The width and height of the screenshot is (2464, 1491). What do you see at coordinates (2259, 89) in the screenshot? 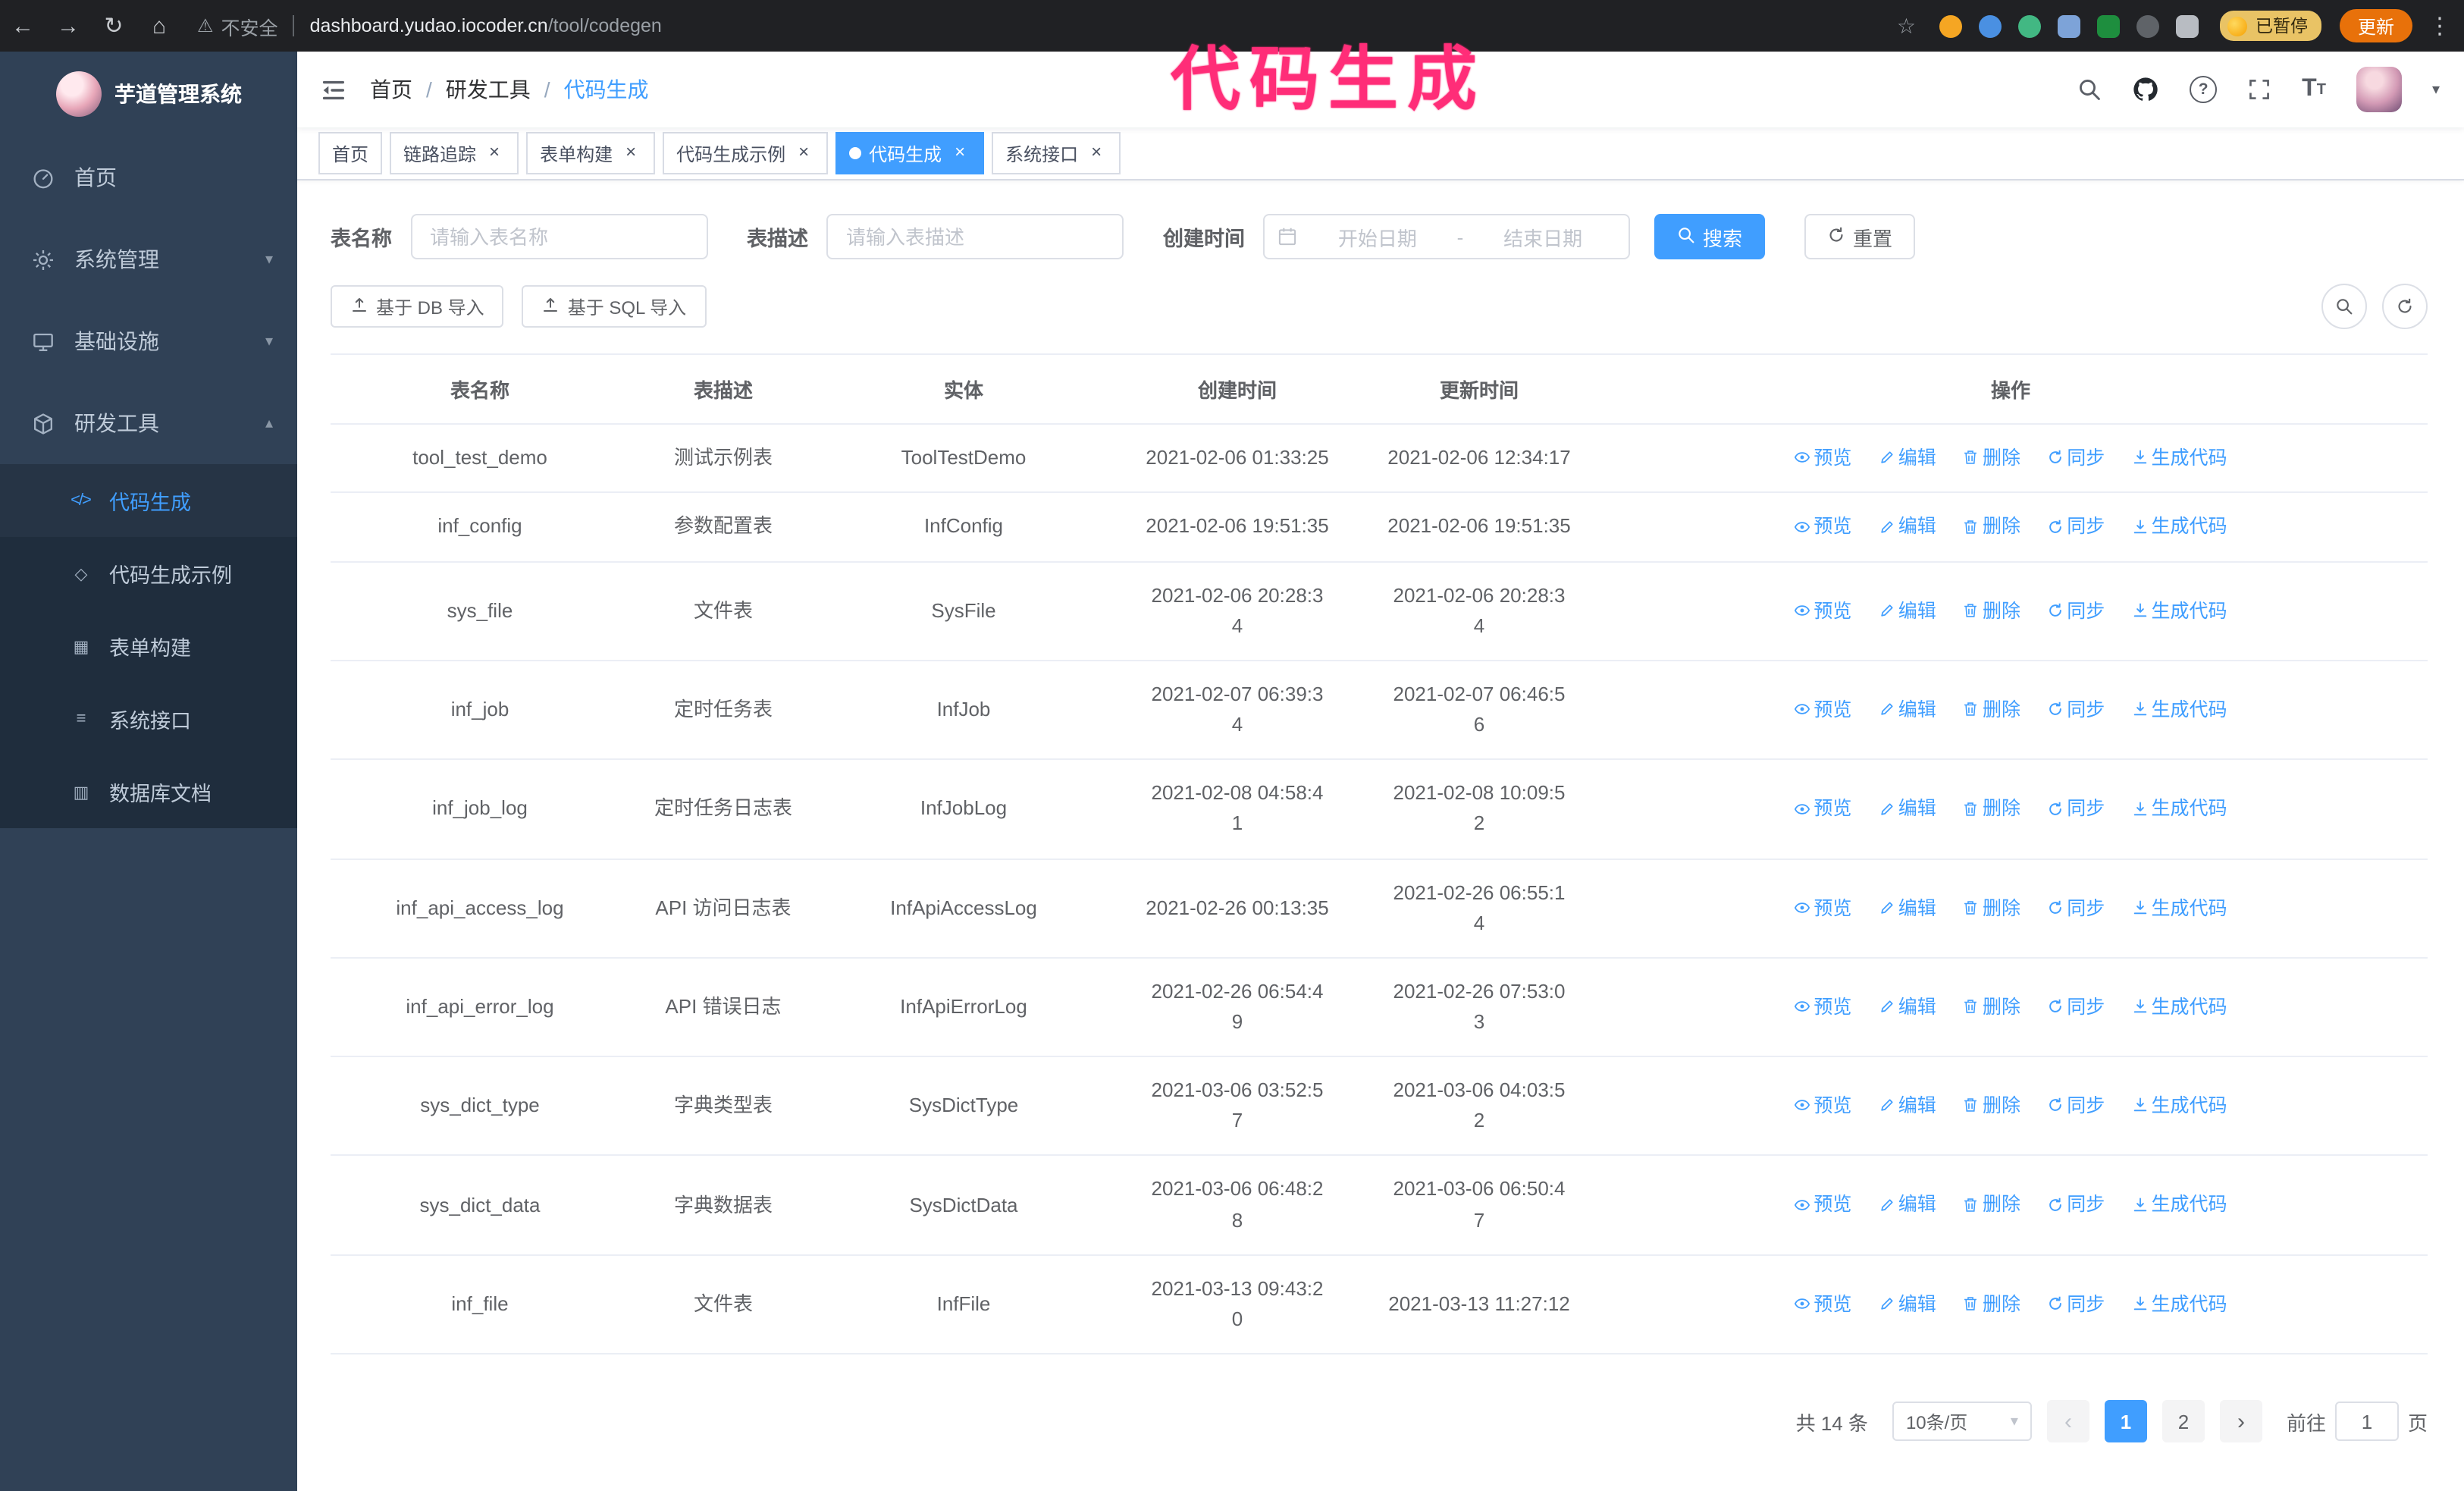
I see `fullscreen-icon` at bounding box center [2259, 89].